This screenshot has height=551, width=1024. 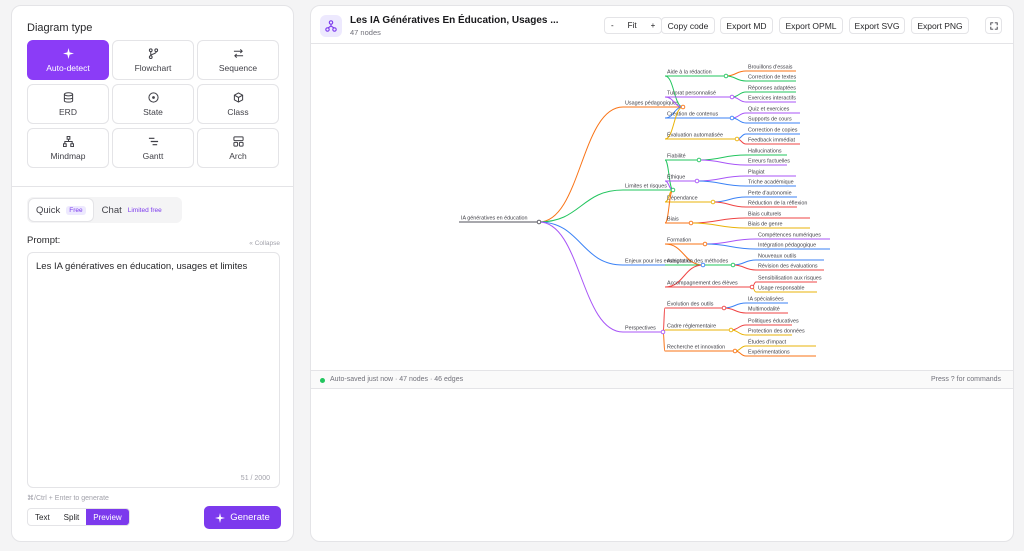 What do you see at coordinates (689, 73) in the screenshot?
I see `mindmap-subtopic: Aide à la rédaction` at bounding box center [689, 73].